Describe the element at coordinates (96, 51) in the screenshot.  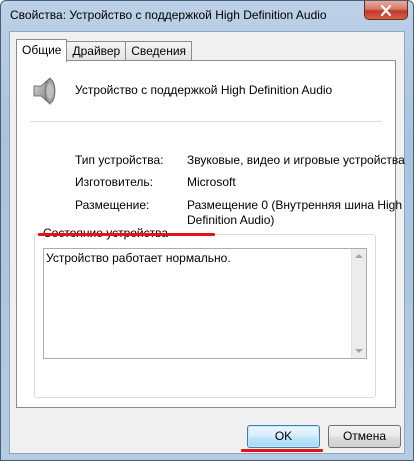
I see `tab-driver: Драйвер` at that location.